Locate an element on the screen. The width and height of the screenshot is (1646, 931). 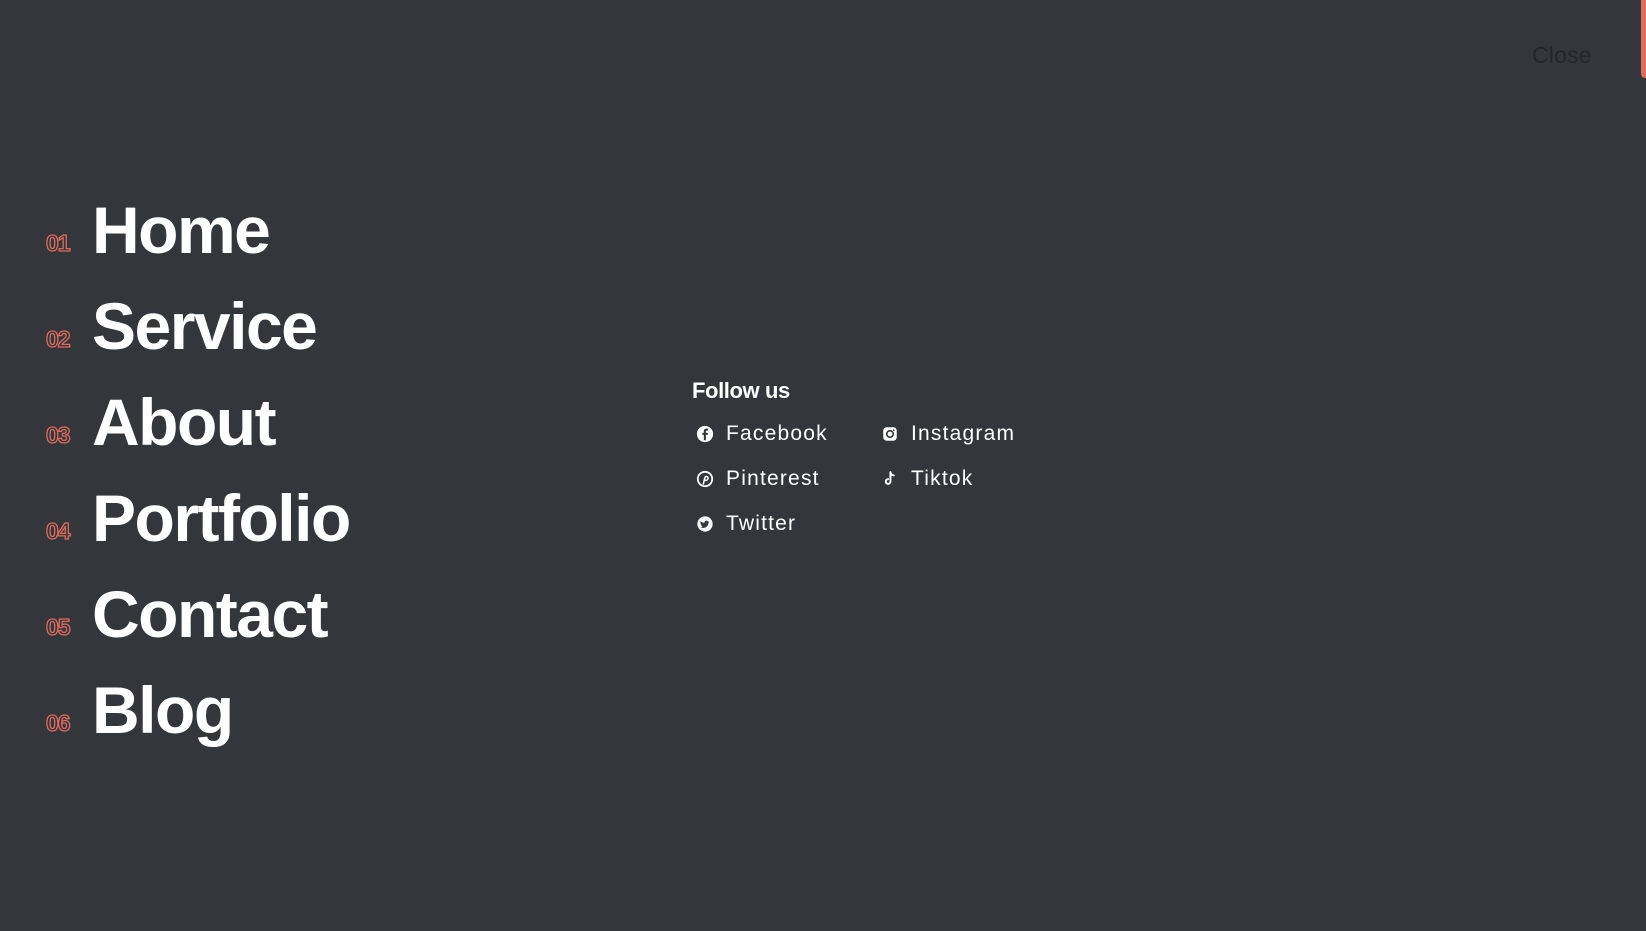
menu-item-label: Home is located at coordinates (181, 230).